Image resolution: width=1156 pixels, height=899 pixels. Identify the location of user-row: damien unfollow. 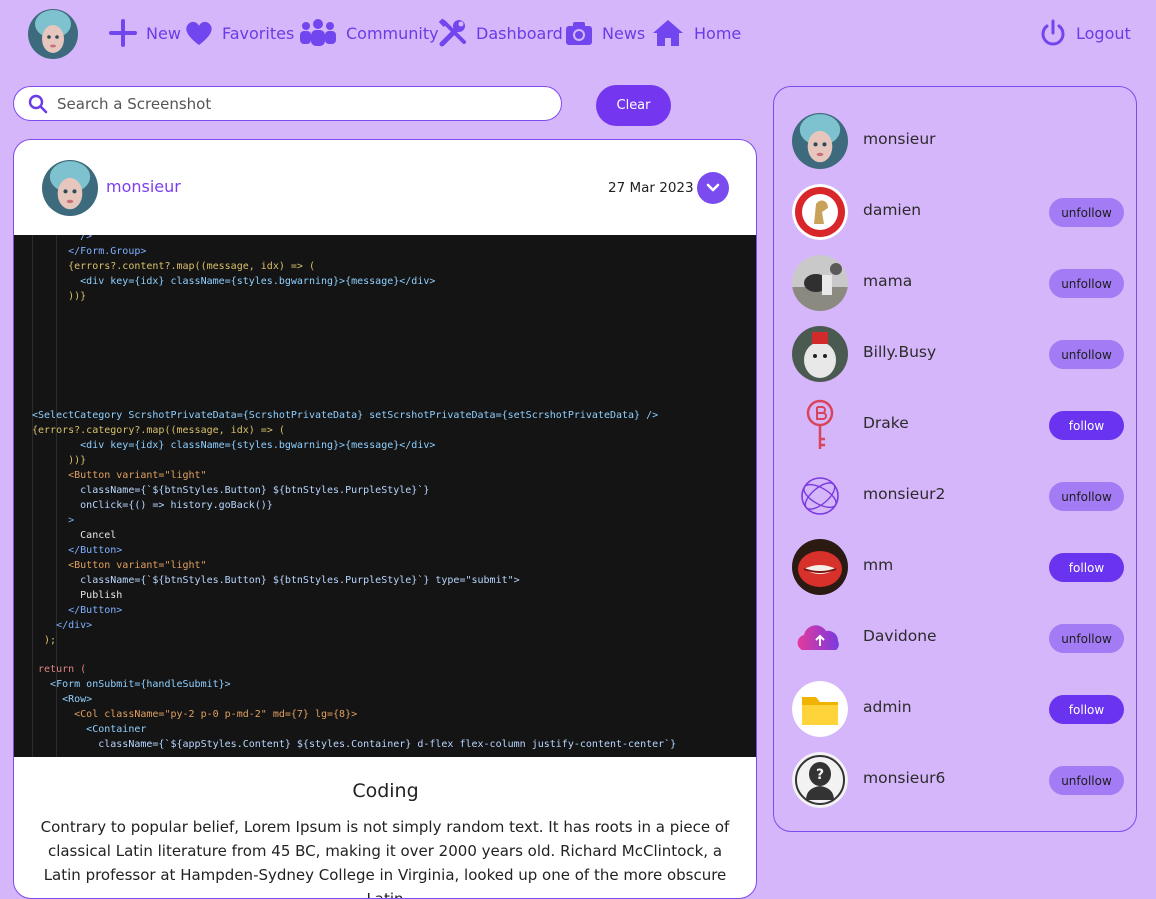
(958, 212).